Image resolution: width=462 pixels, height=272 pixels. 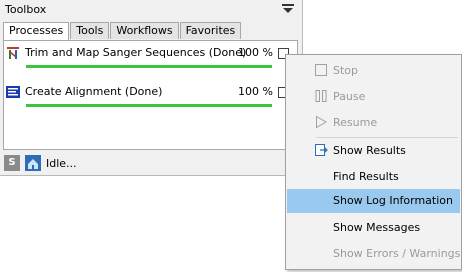 I want to click on tab-tools: Tools, so click(x=90, y=30).